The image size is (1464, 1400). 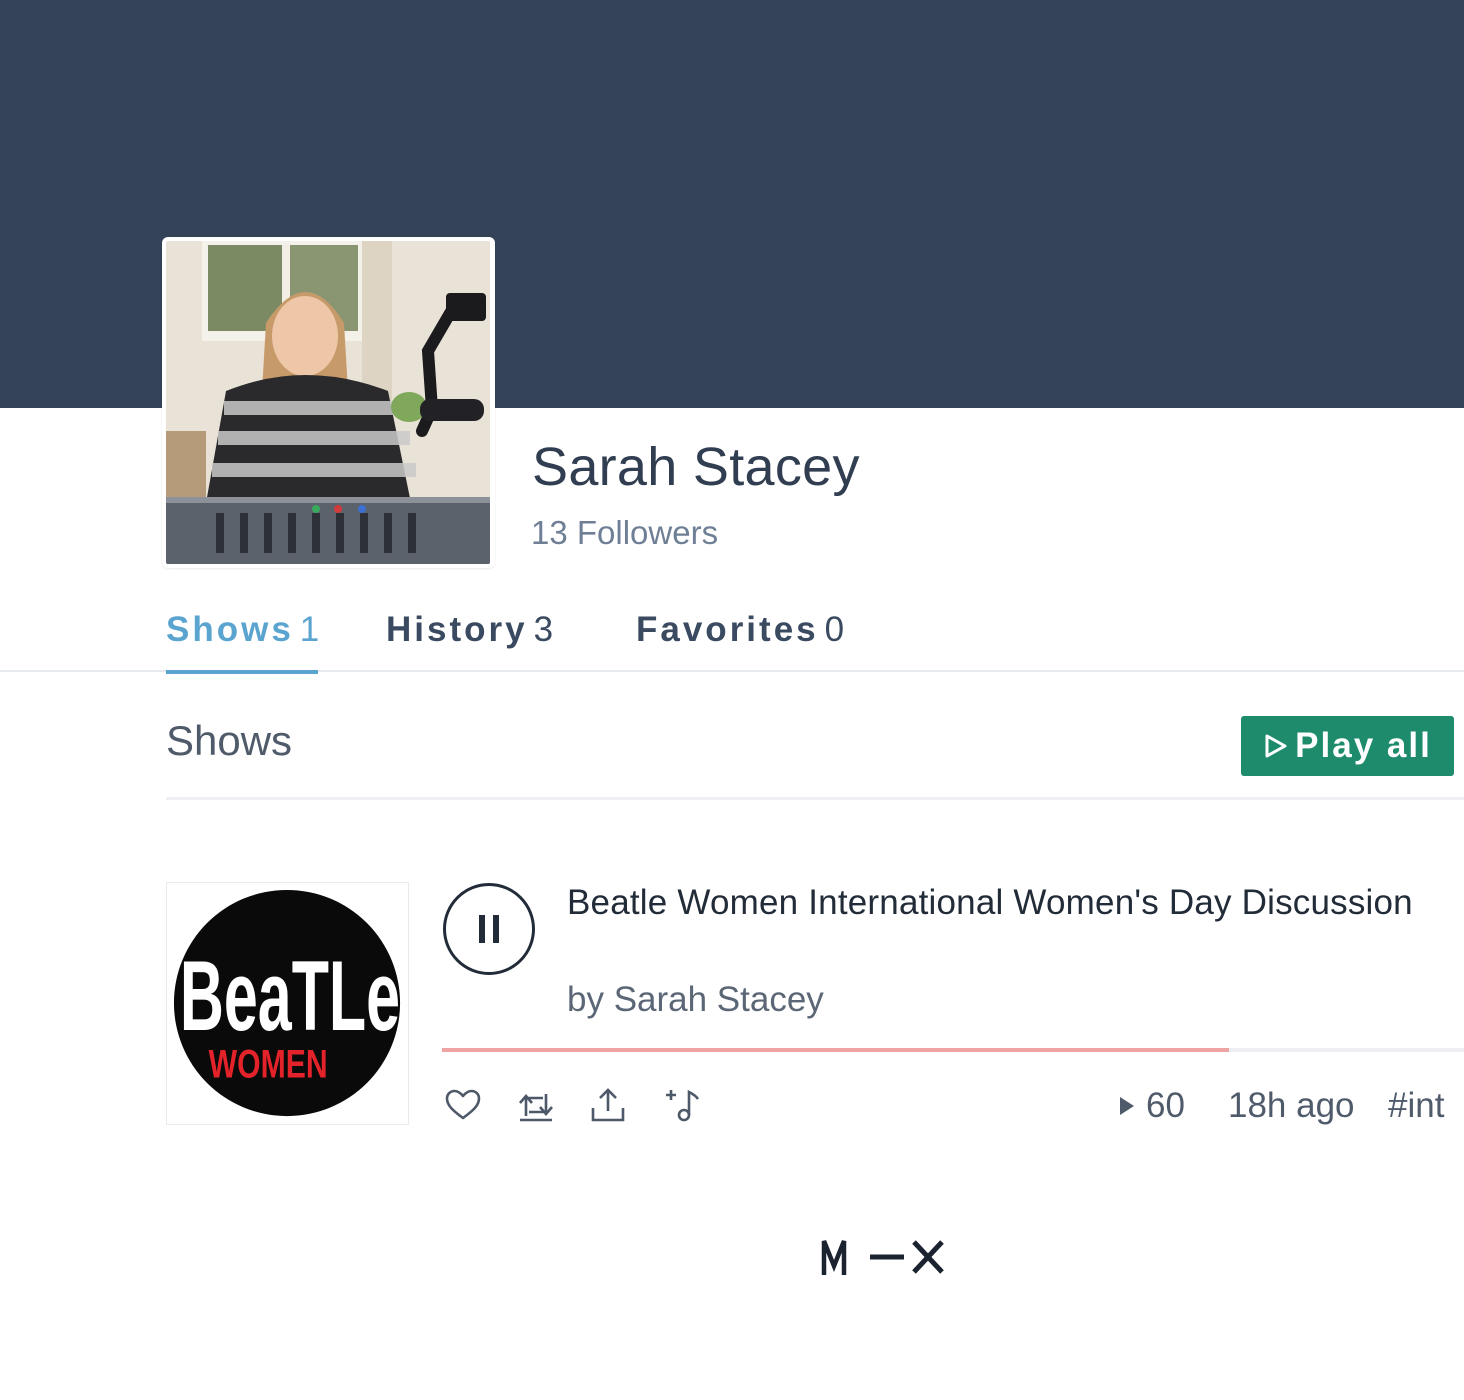 I want to click on mixcloud-logo, so click(x=883, y=1257).